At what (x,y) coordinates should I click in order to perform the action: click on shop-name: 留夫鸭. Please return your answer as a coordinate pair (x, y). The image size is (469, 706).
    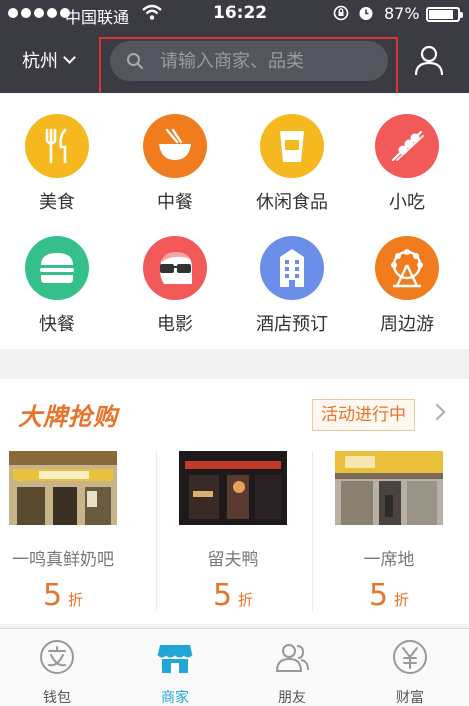
    Looking at the image, I should click on (233, 560).